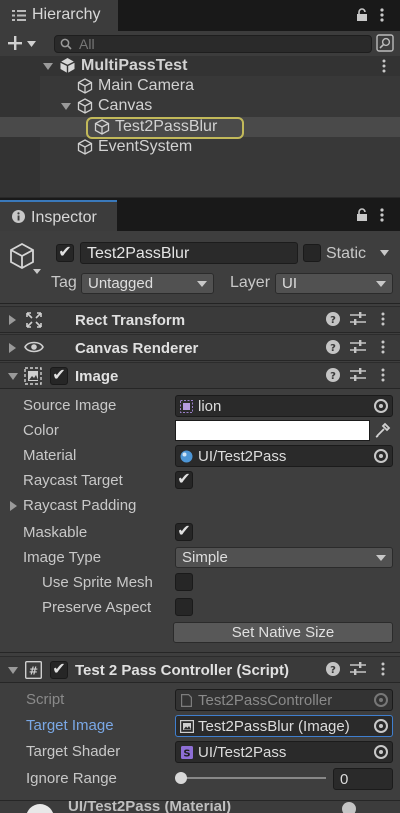 The height and width of the screenshot is (813, 400). What do you see at coordinates (58, 215) in the screenshot?
I see `tab-inspector: Inspector` at bounding box center [58, 215].